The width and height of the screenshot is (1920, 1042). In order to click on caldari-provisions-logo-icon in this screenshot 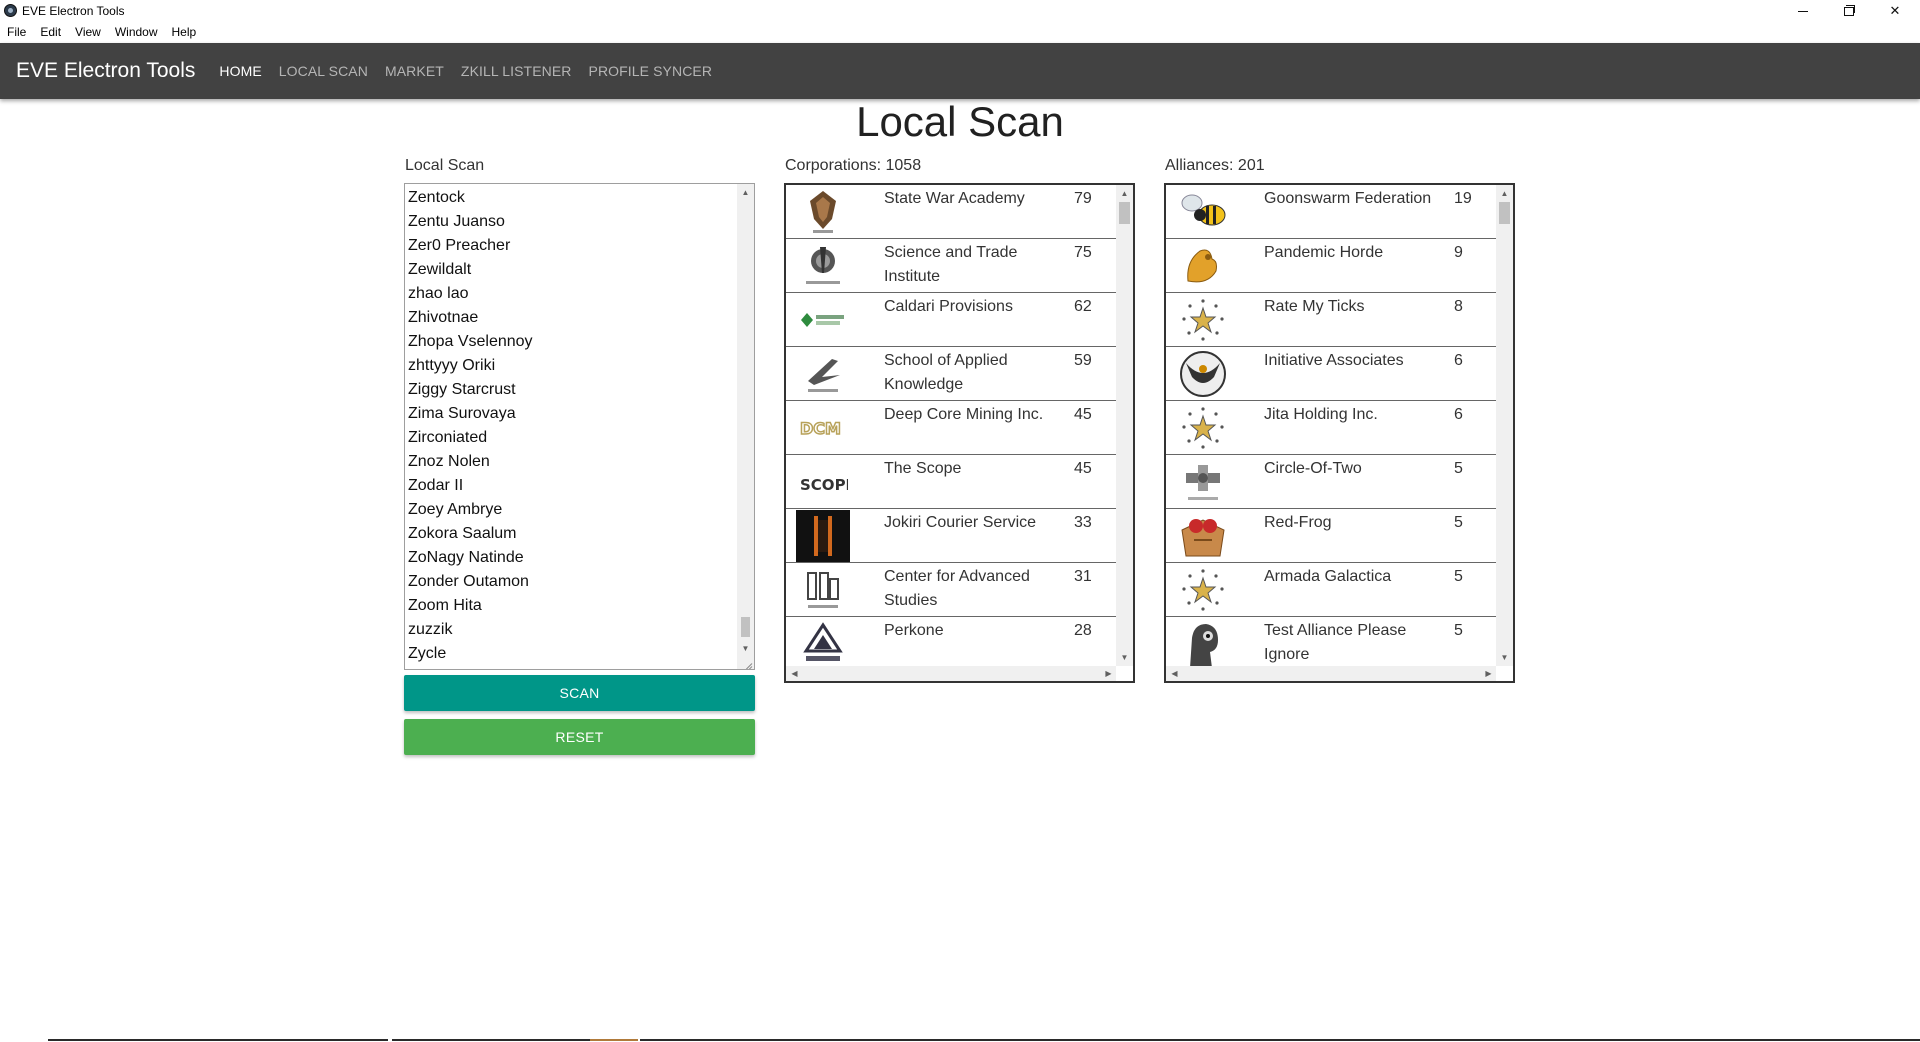, I will do `click(823, 320)`.